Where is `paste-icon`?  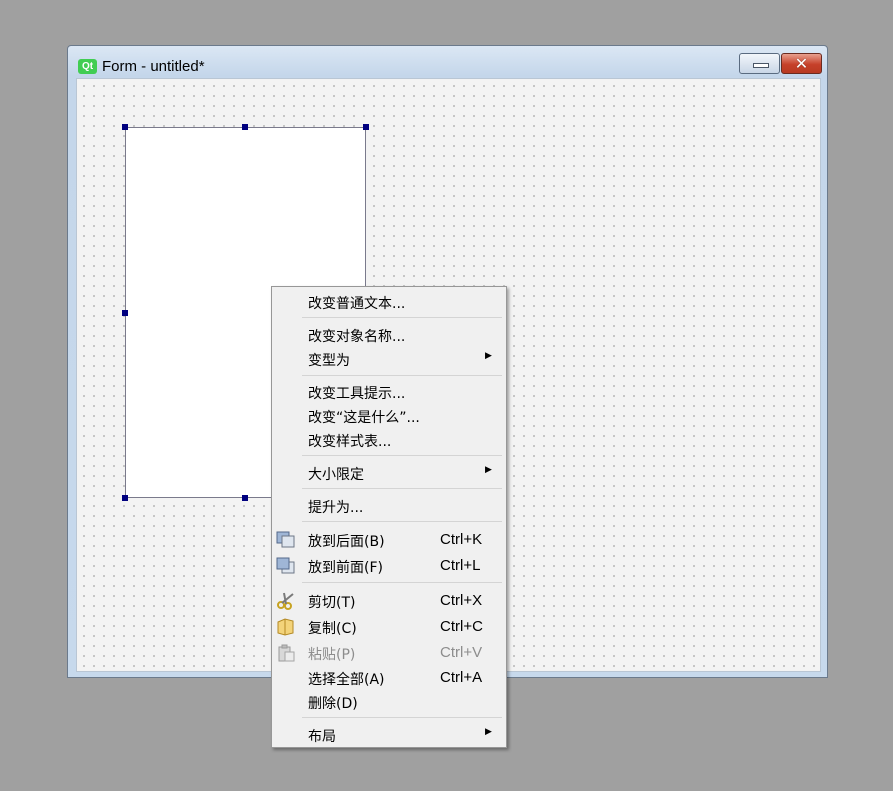 paste-icon is located at coordinates (286, 653).